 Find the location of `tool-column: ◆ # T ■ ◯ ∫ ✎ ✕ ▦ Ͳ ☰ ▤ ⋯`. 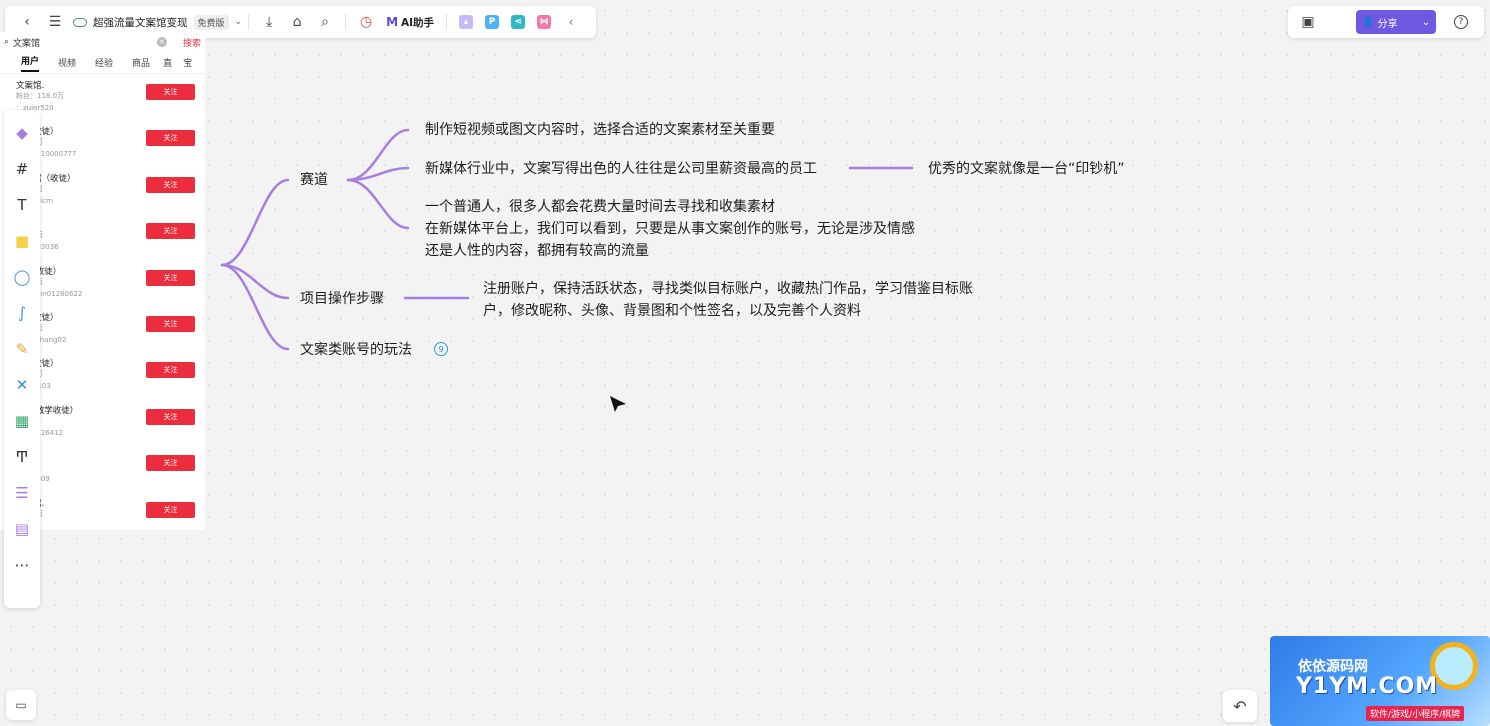

tool-column: ◆ # T ■ ◯ ∫ ✎ ✕ ▦ Ͳ ☰ ▤ ⋯ is located at coordinates (22, 359).